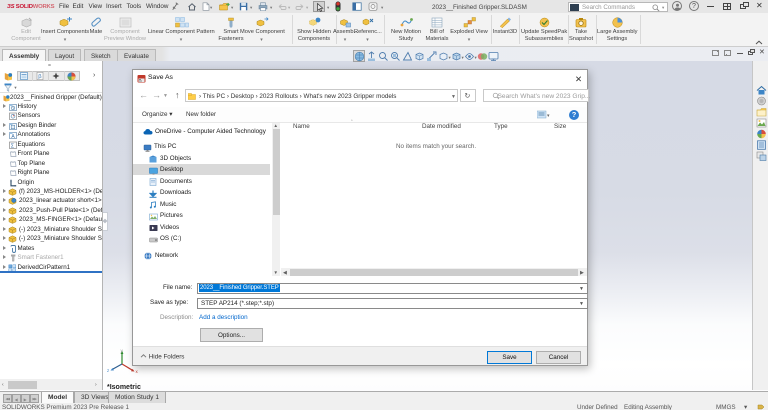  Describe the element at coordinates (122, 350) in the screenshot. I see `svg-text: y` at that location.